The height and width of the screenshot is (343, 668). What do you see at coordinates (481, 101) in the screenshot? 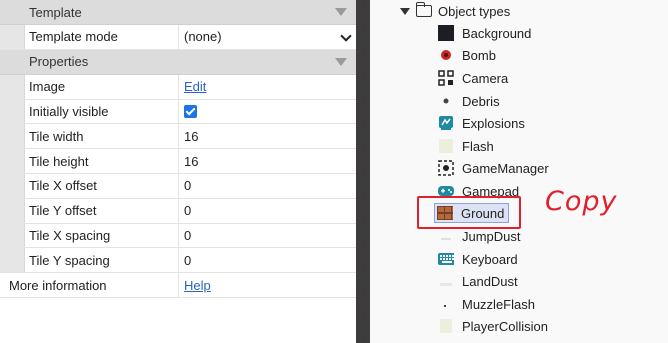
I see `tree-item-label: Debris` at bounding box center [481, 101].